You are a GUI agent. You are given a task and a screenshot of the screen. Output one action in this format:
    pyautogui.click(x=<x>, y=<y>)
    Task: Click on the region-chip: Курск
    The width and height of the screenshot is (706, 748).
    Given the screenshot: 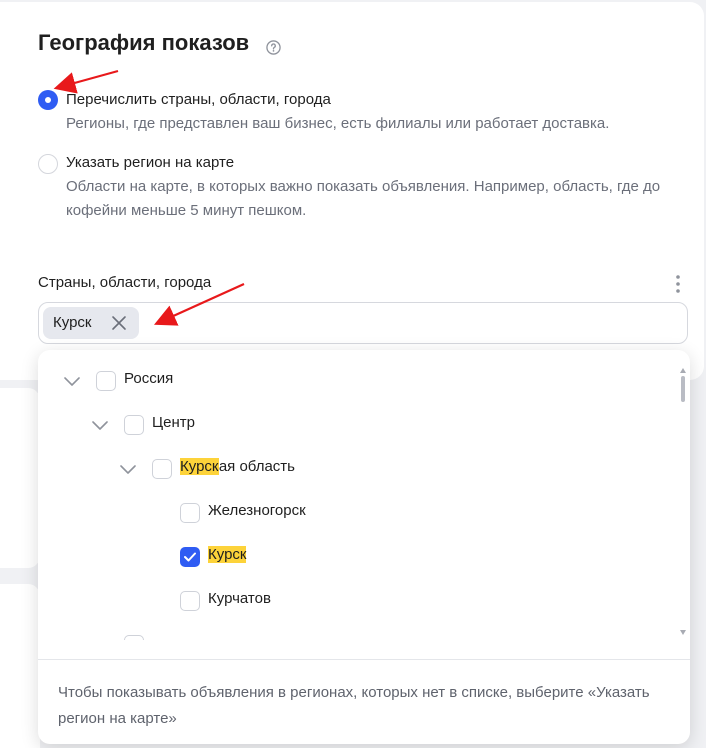 What is the action you would take?
    pyautogui.click(x=91, y=323)
    